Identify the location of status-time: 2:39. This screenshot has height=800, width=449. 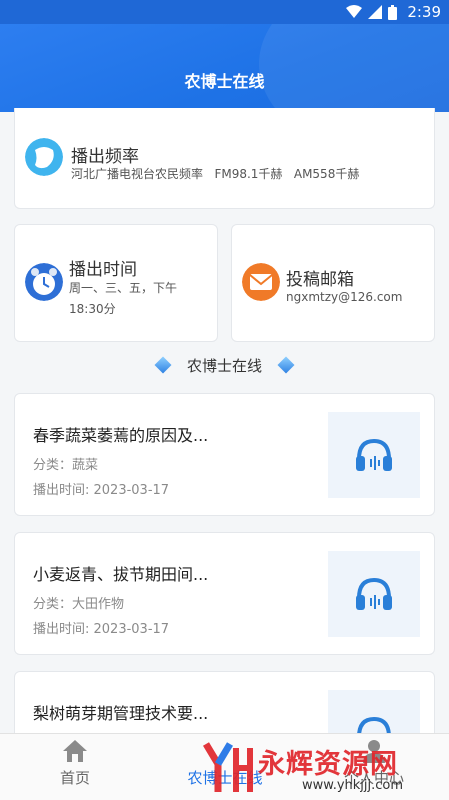
(424, 12).